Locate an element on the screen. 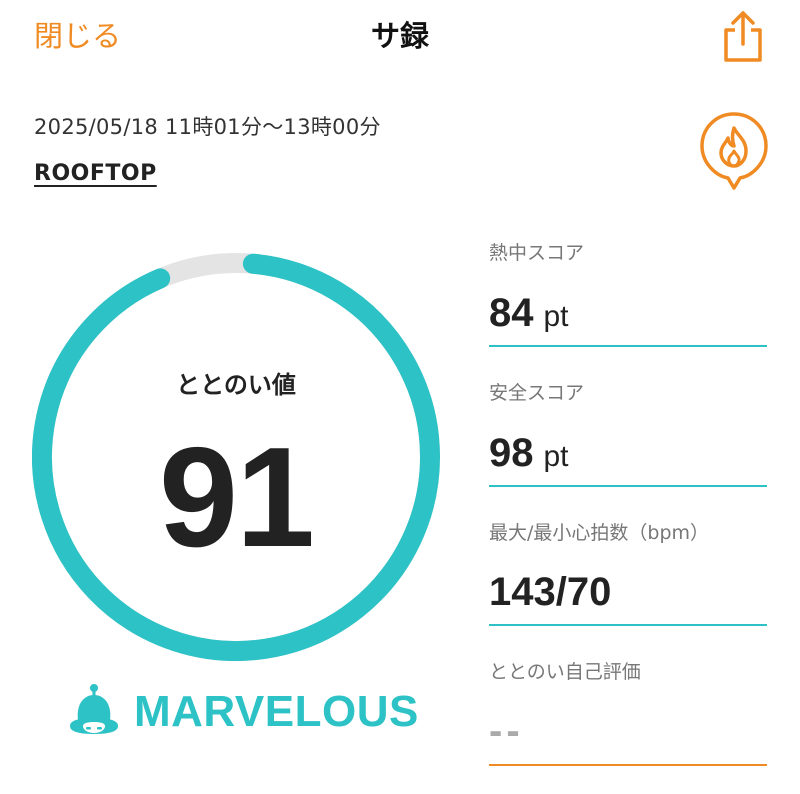 The width and height of the screenshot is (800, 794). share-icon is located at coordinates (743, 36).